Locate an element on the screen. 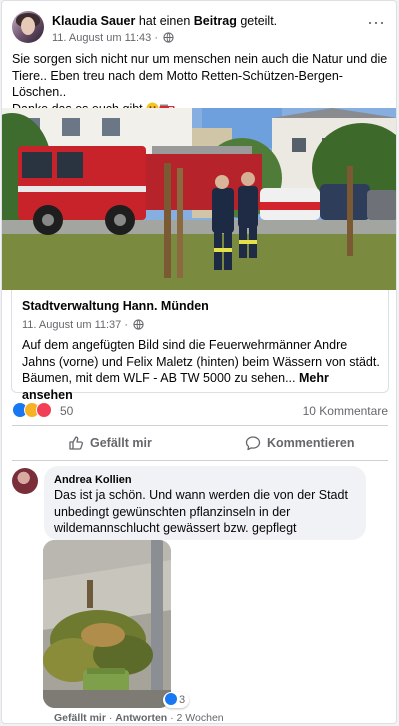  comment-reply-link: Antworten is located at coordinates (141, 717).